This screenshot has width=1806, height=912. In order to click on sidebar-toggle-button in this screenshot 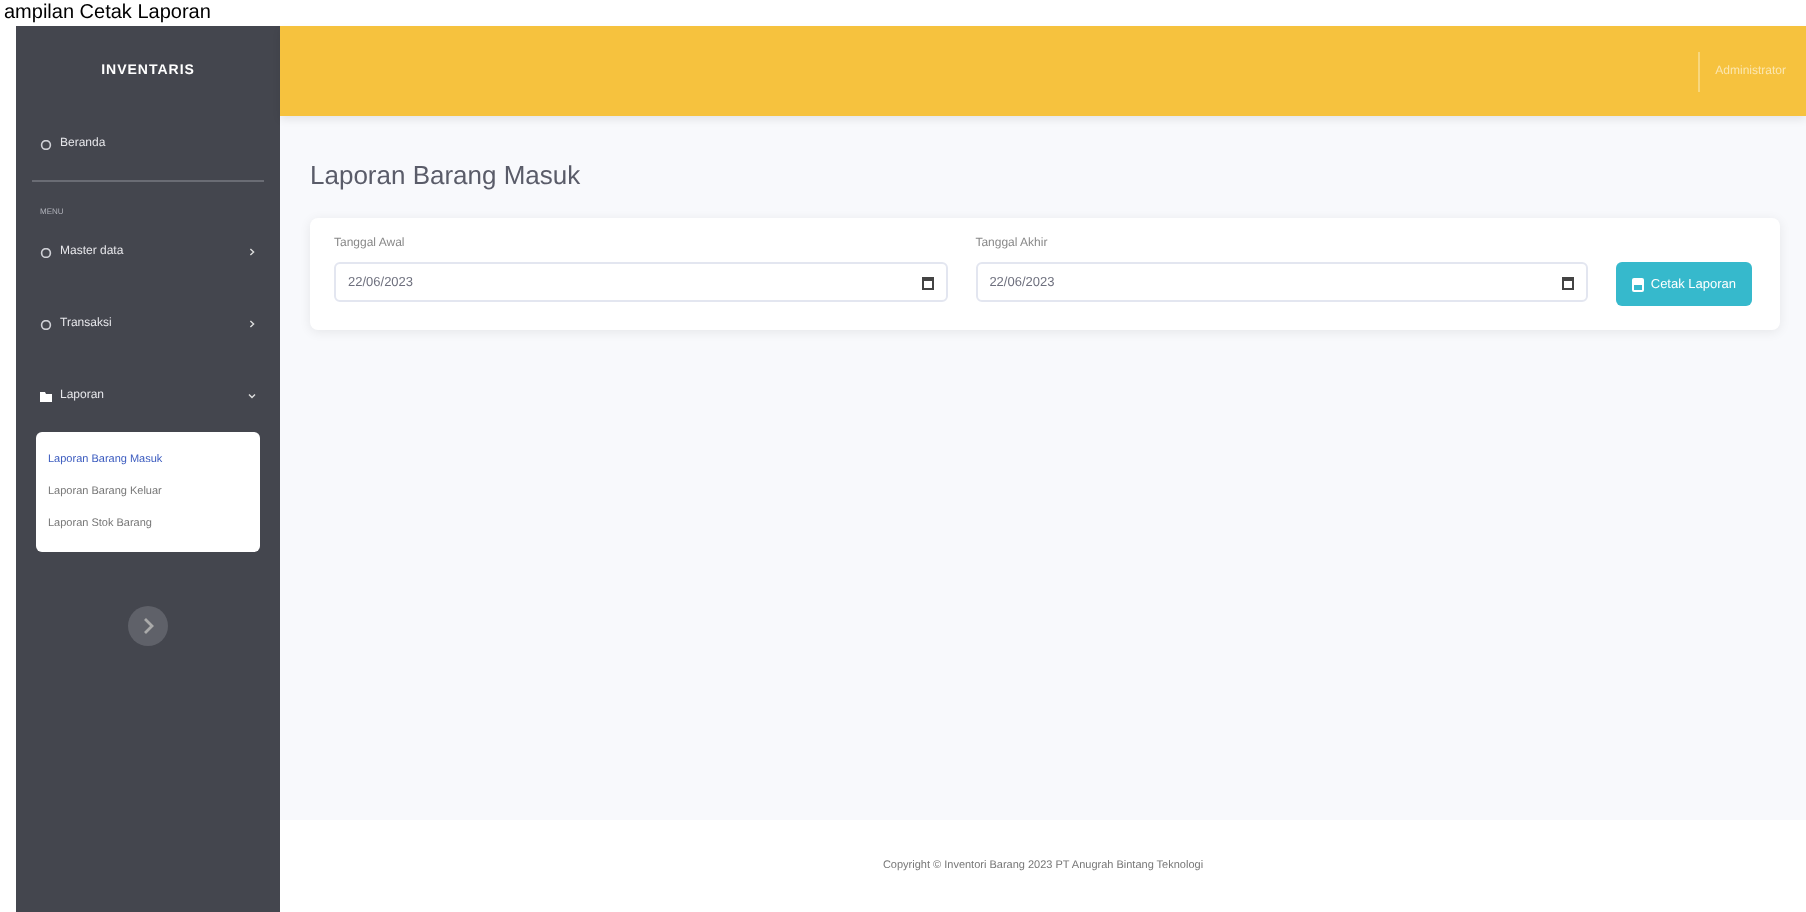, I will do `click(148, 626)`.